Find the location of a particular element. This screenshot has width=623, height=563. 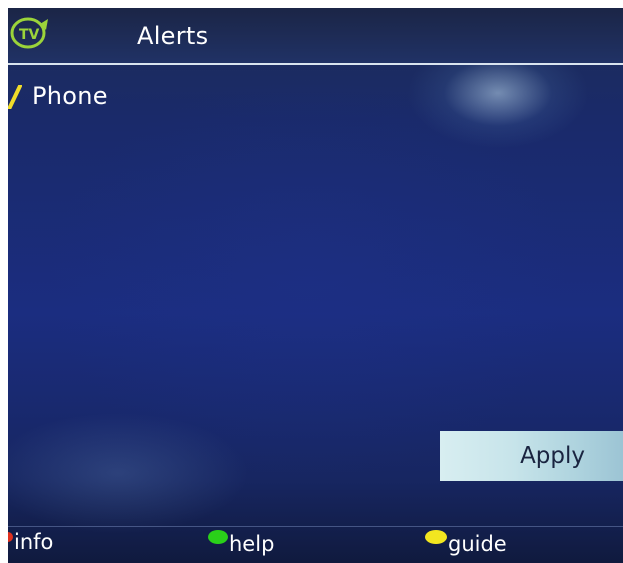

svg-text: TV is located at coordinates (29, 35).